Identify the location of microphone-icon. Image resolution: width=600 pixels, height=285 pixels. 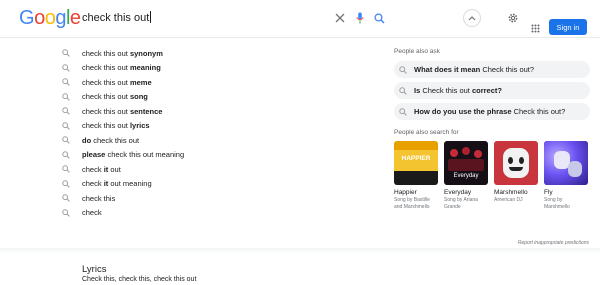
(360, 18).